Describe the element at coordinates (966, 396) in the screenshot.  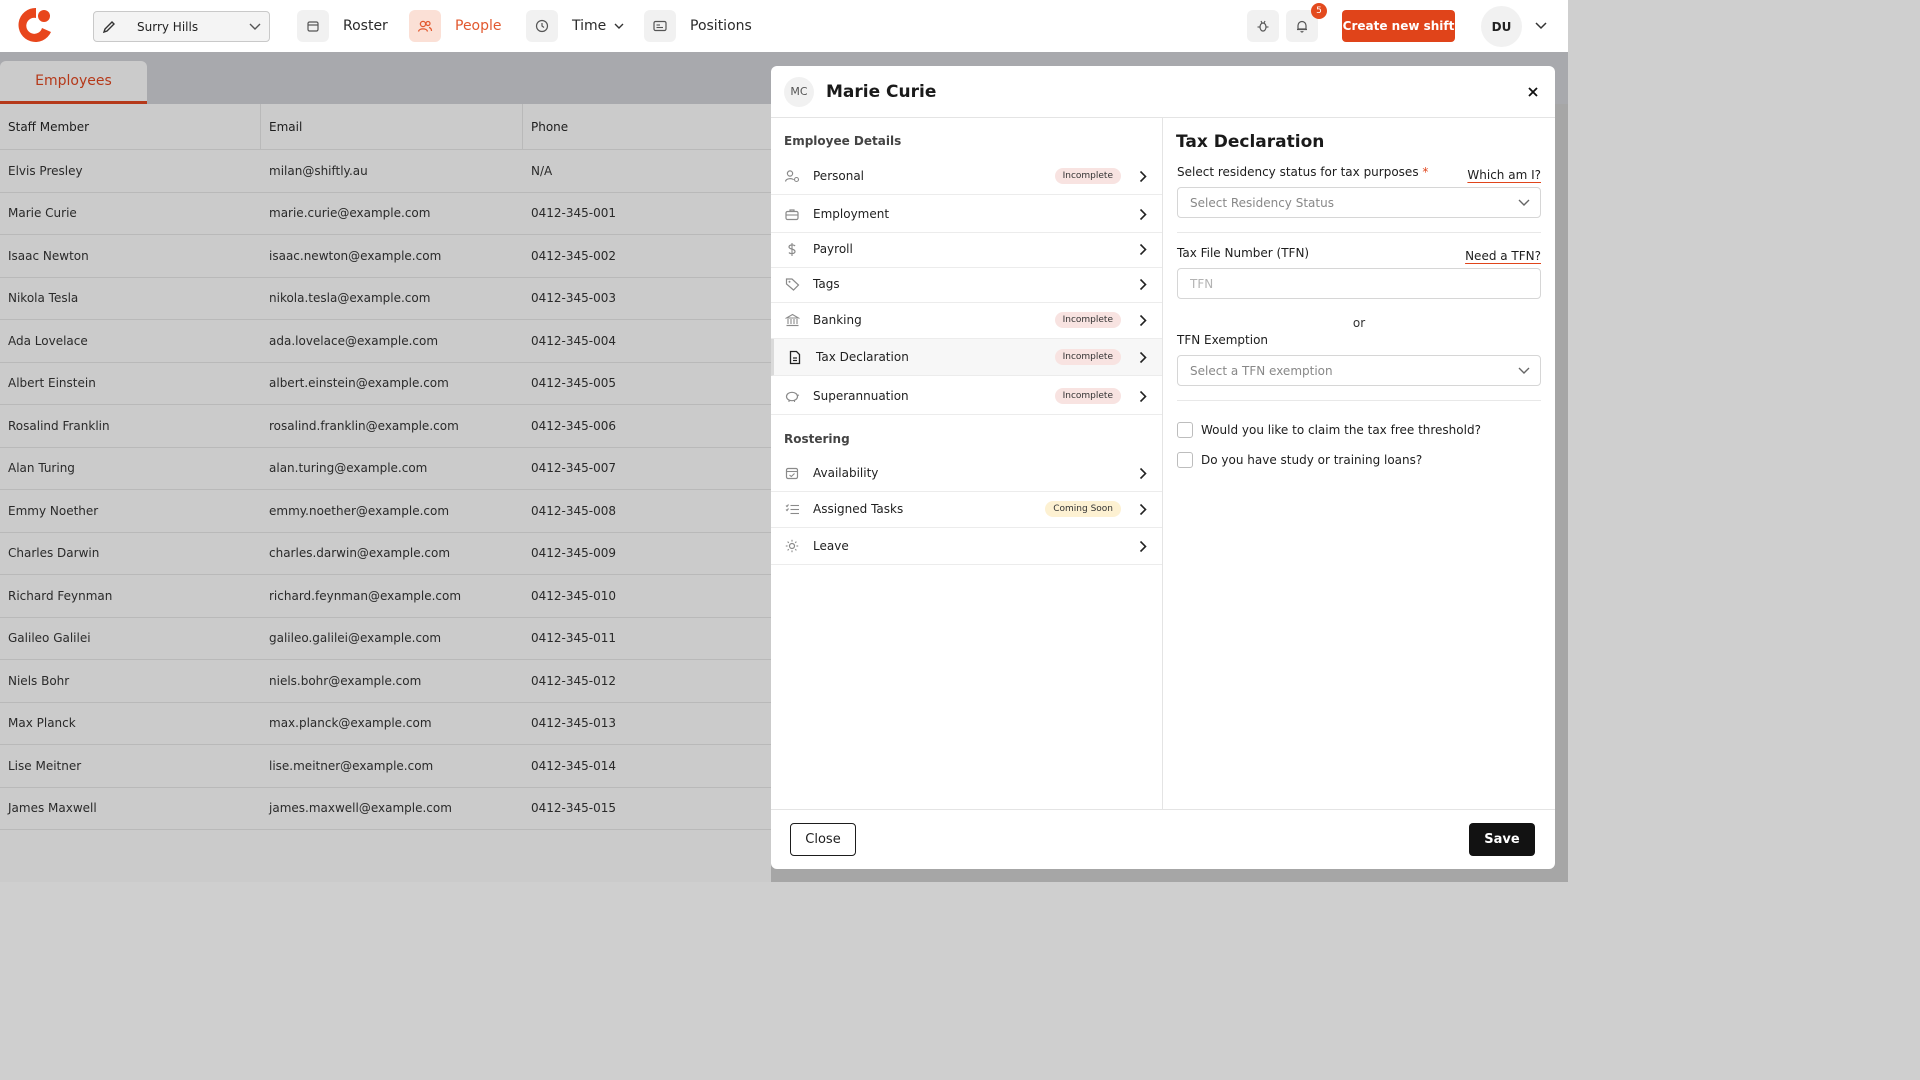
I see `sidebar-item-superannuation: Superannuation Incomplete` at that location.